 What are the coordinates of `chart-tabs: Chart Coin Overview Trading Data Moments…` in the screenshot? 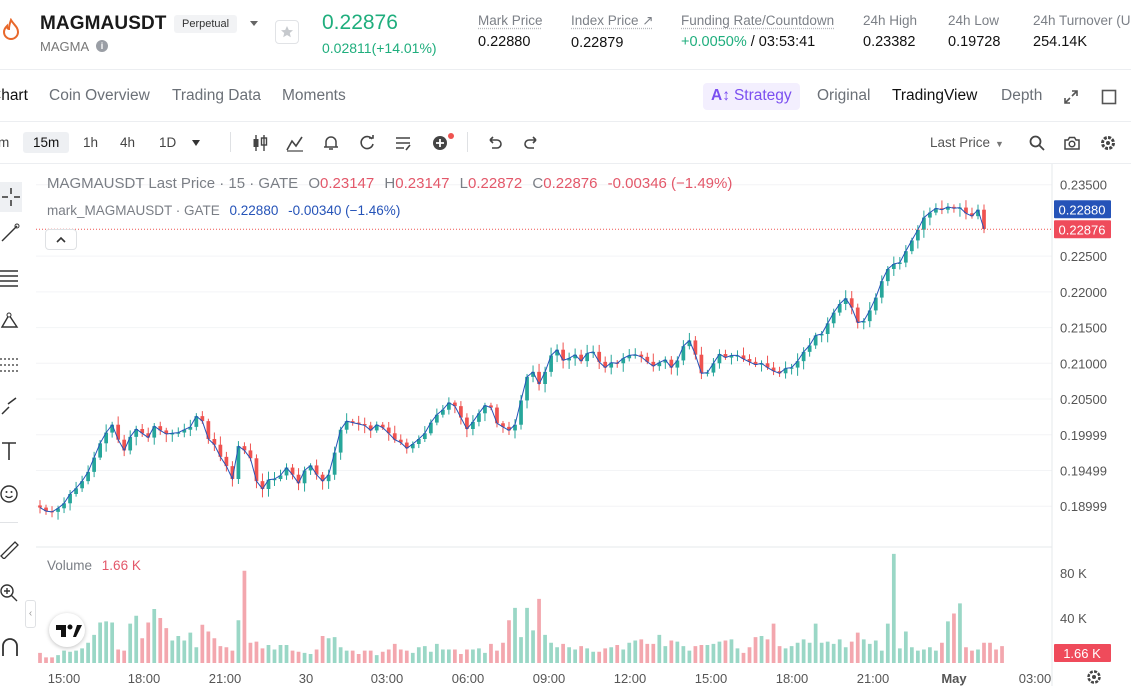 It's located at (565, 96).